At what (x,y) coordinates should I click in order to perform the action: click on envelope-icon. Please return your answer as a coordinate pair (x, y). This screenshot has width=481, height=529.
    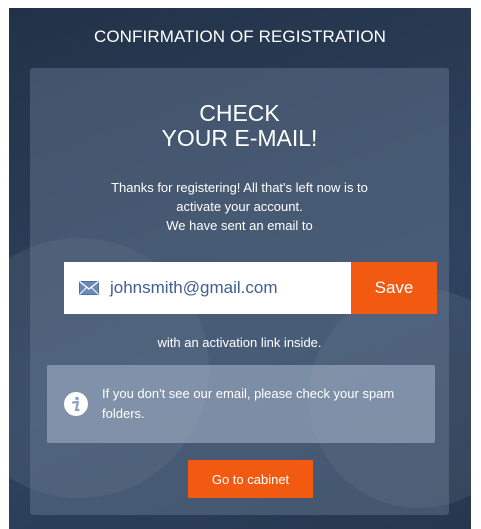
    Looking at the image, I should click on (89, 288).